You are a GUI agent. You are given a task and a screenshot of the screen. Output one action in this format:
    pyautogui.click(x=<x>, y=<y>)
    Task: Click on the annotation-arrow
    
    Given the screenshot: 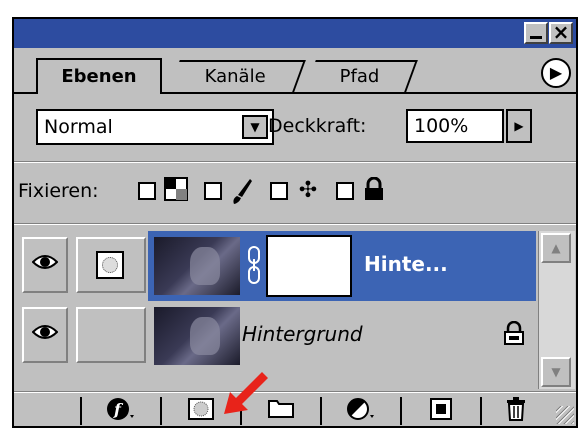 What is the action you would take?
    pyautogui.click(x=246, y=393)
    